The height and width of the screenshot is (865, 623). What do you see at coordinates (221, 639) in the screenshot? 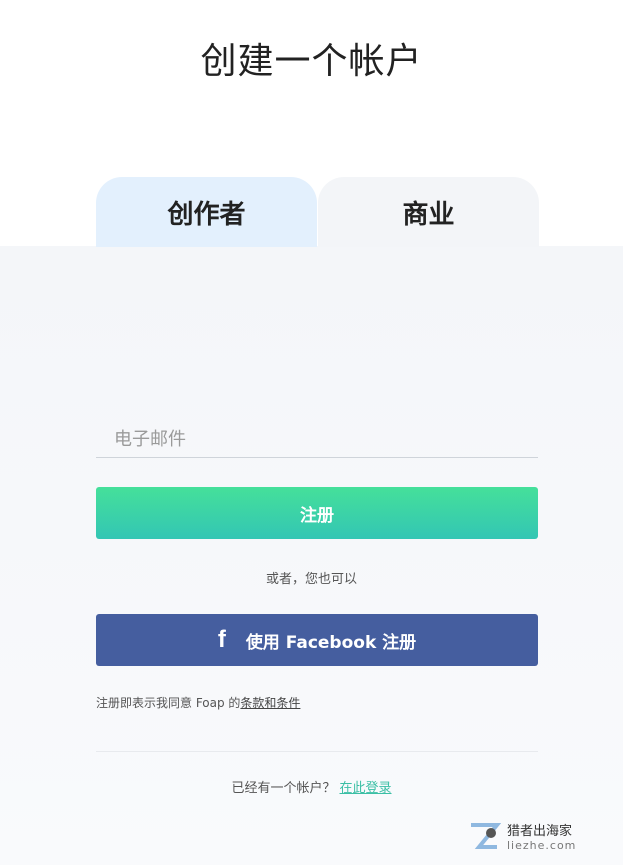
I see `facebook-icon: f` at bounding box center [221, 639].